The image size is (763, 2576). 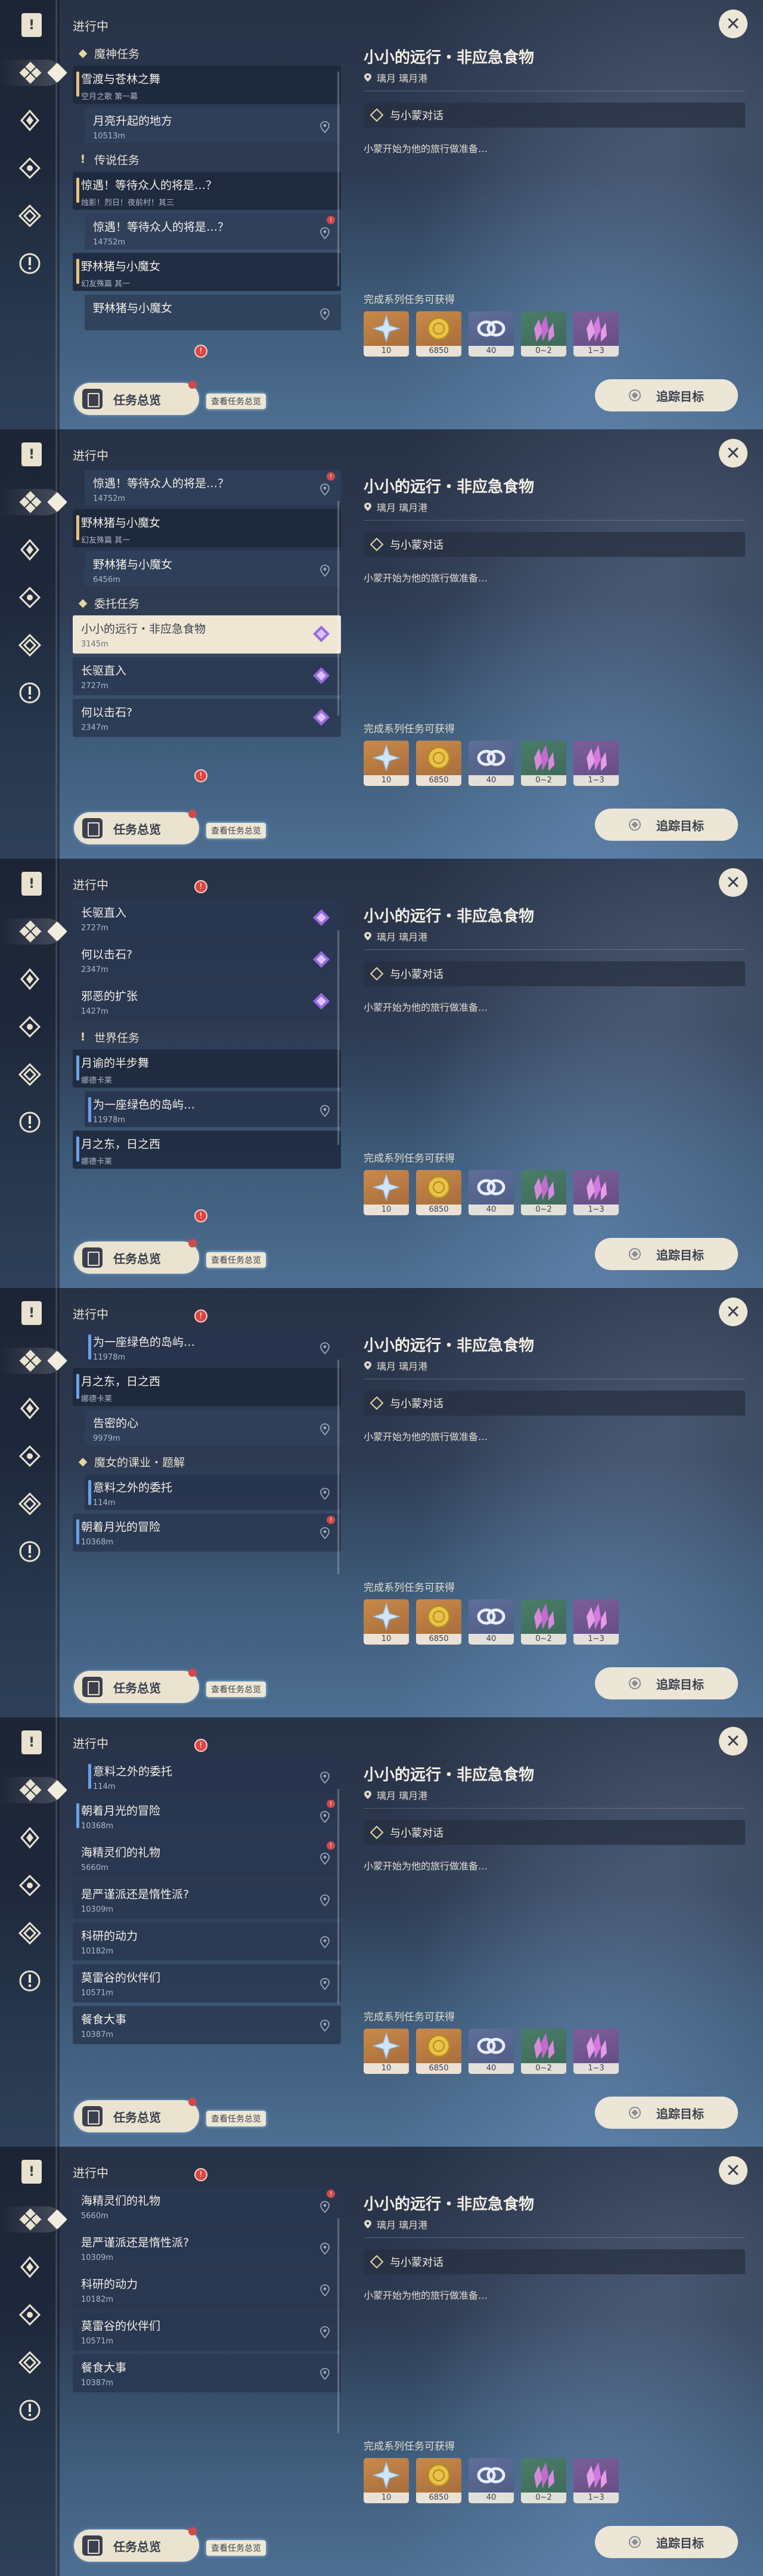 I want to click on quest-item: 惊遇！等待众人的将是…？ 14752m!, so click(x=213, y=231).